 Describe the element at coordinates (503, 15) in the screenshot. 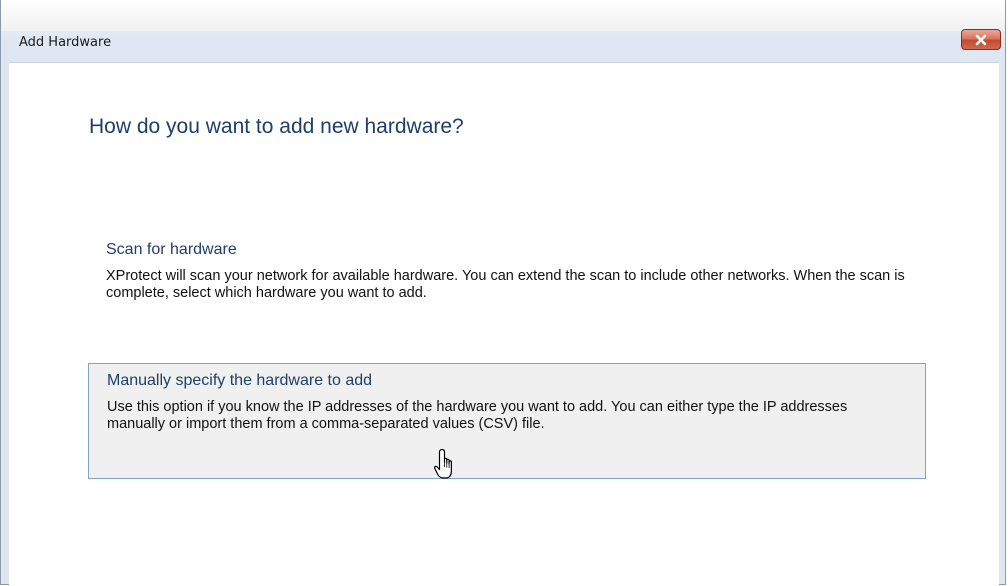

I see `title-bar` at that location.